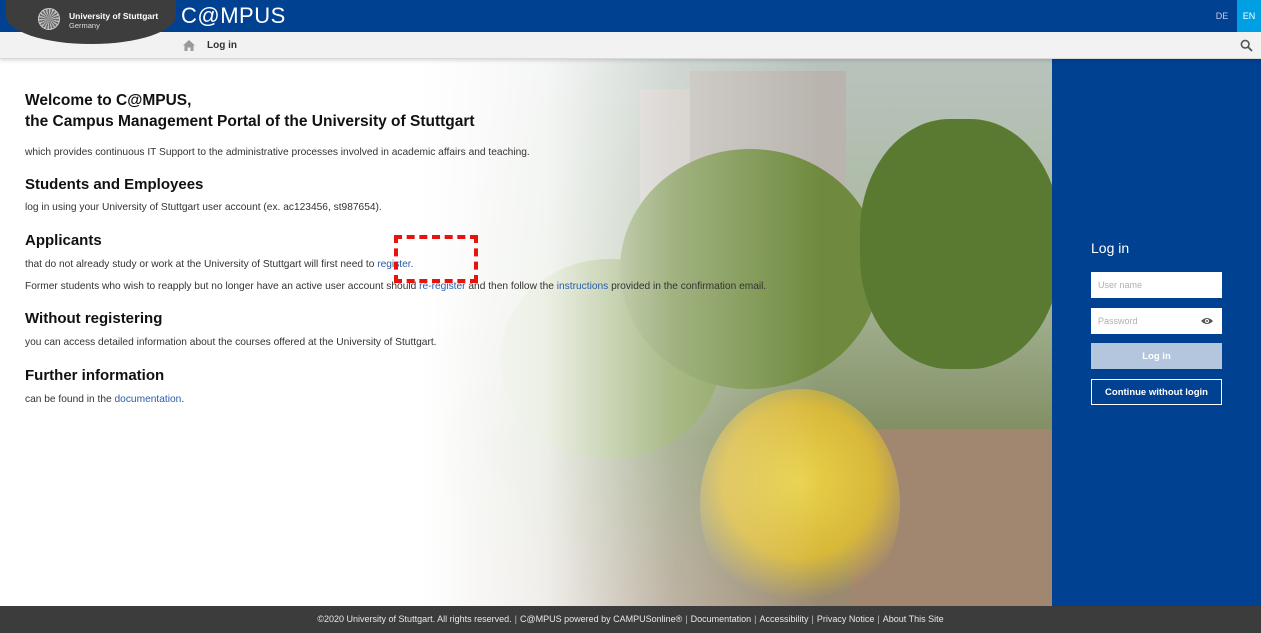  What do you see at coordinates (630, 45) in the screenshot?
I see `breadcrumb: Log in` at bounding box center [630, 45].